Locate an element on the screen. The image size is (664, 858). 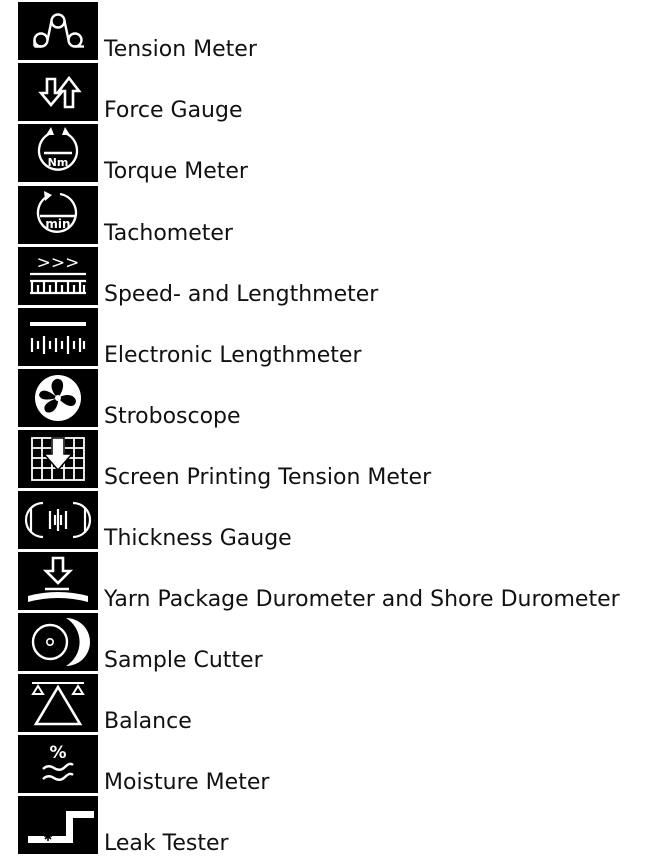
category-item-electronic-lengthmeter: Electronic Lengthmeter is located at coordinates (332, 339).